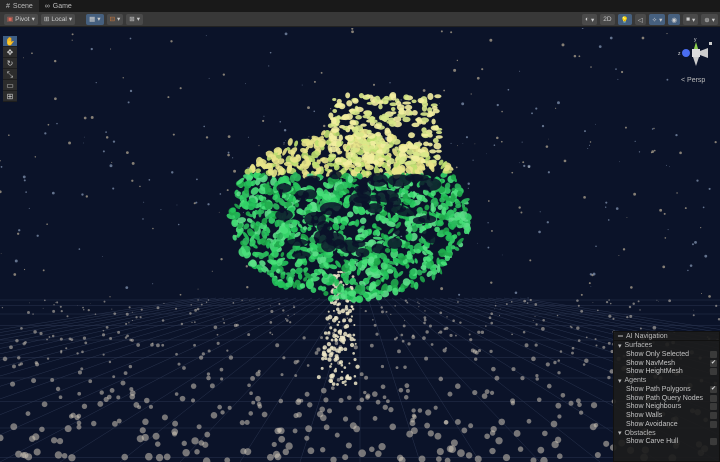 The image size is (720, 462). I want to click on gizmo-z-axis, so click(686, 53).